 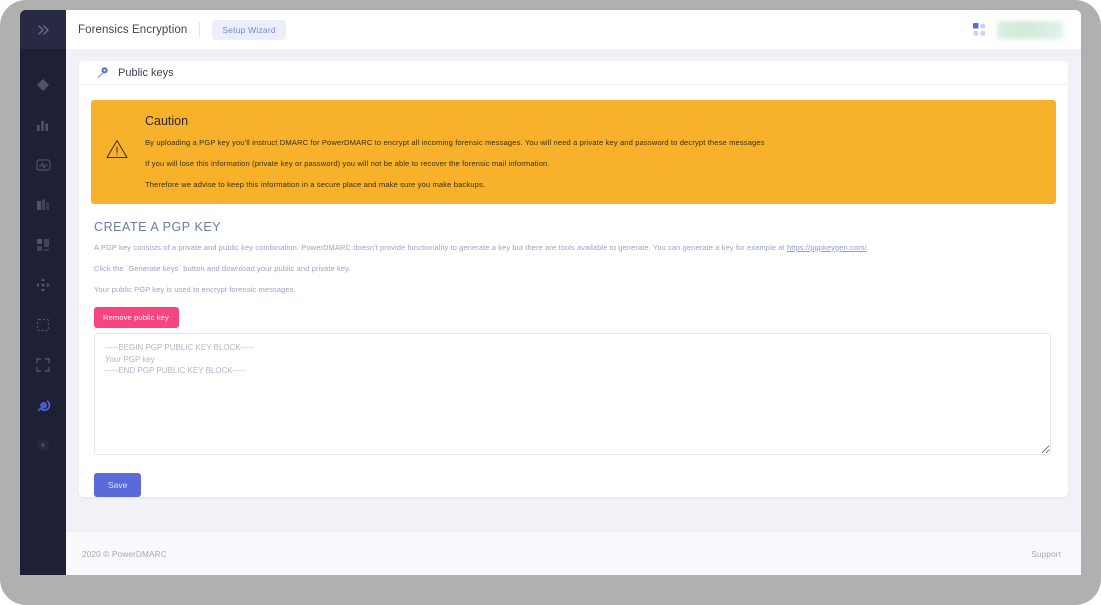 What do you see at coordinates (827, 247) in the screenshot?
I see `pgpkeygen-link: https://pgpkeygen.com/` at bounding box center [827, 247].